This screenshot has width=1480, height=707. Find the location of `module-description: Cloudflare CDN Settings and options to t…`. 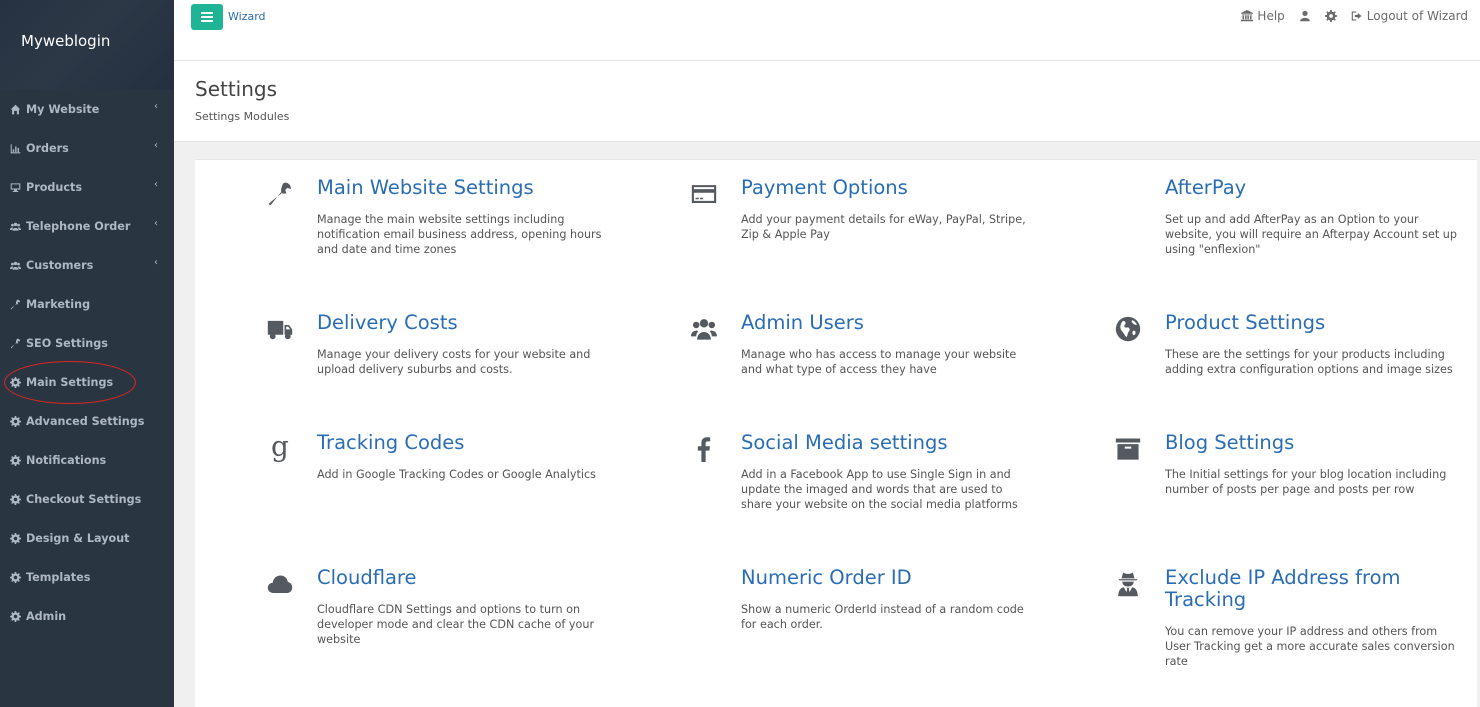

module-description: Cloudflare CDN Settings and options to t… is located at coordinates (456, 624).